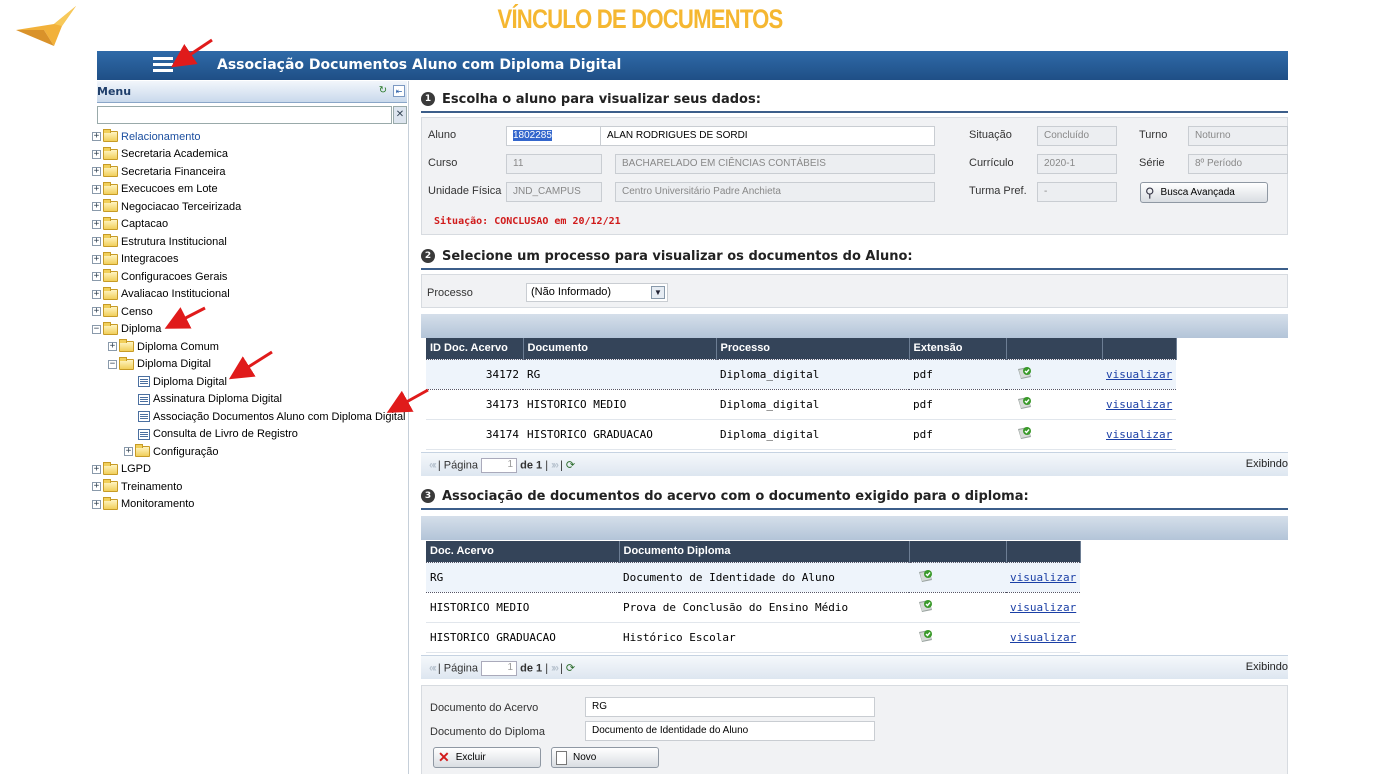 Image resolution: width=1384 pixels, height=774 pixels. Describe the element at coordinates (244, 115) in the screenshot. I see `menu-search-input` at that location.